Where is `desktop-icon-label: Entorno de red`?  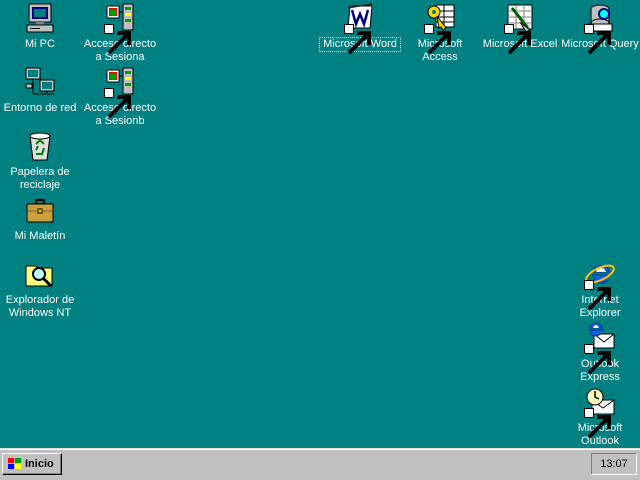
desktop-icon-label: Entorno de red is located at coordinates (40, 108).